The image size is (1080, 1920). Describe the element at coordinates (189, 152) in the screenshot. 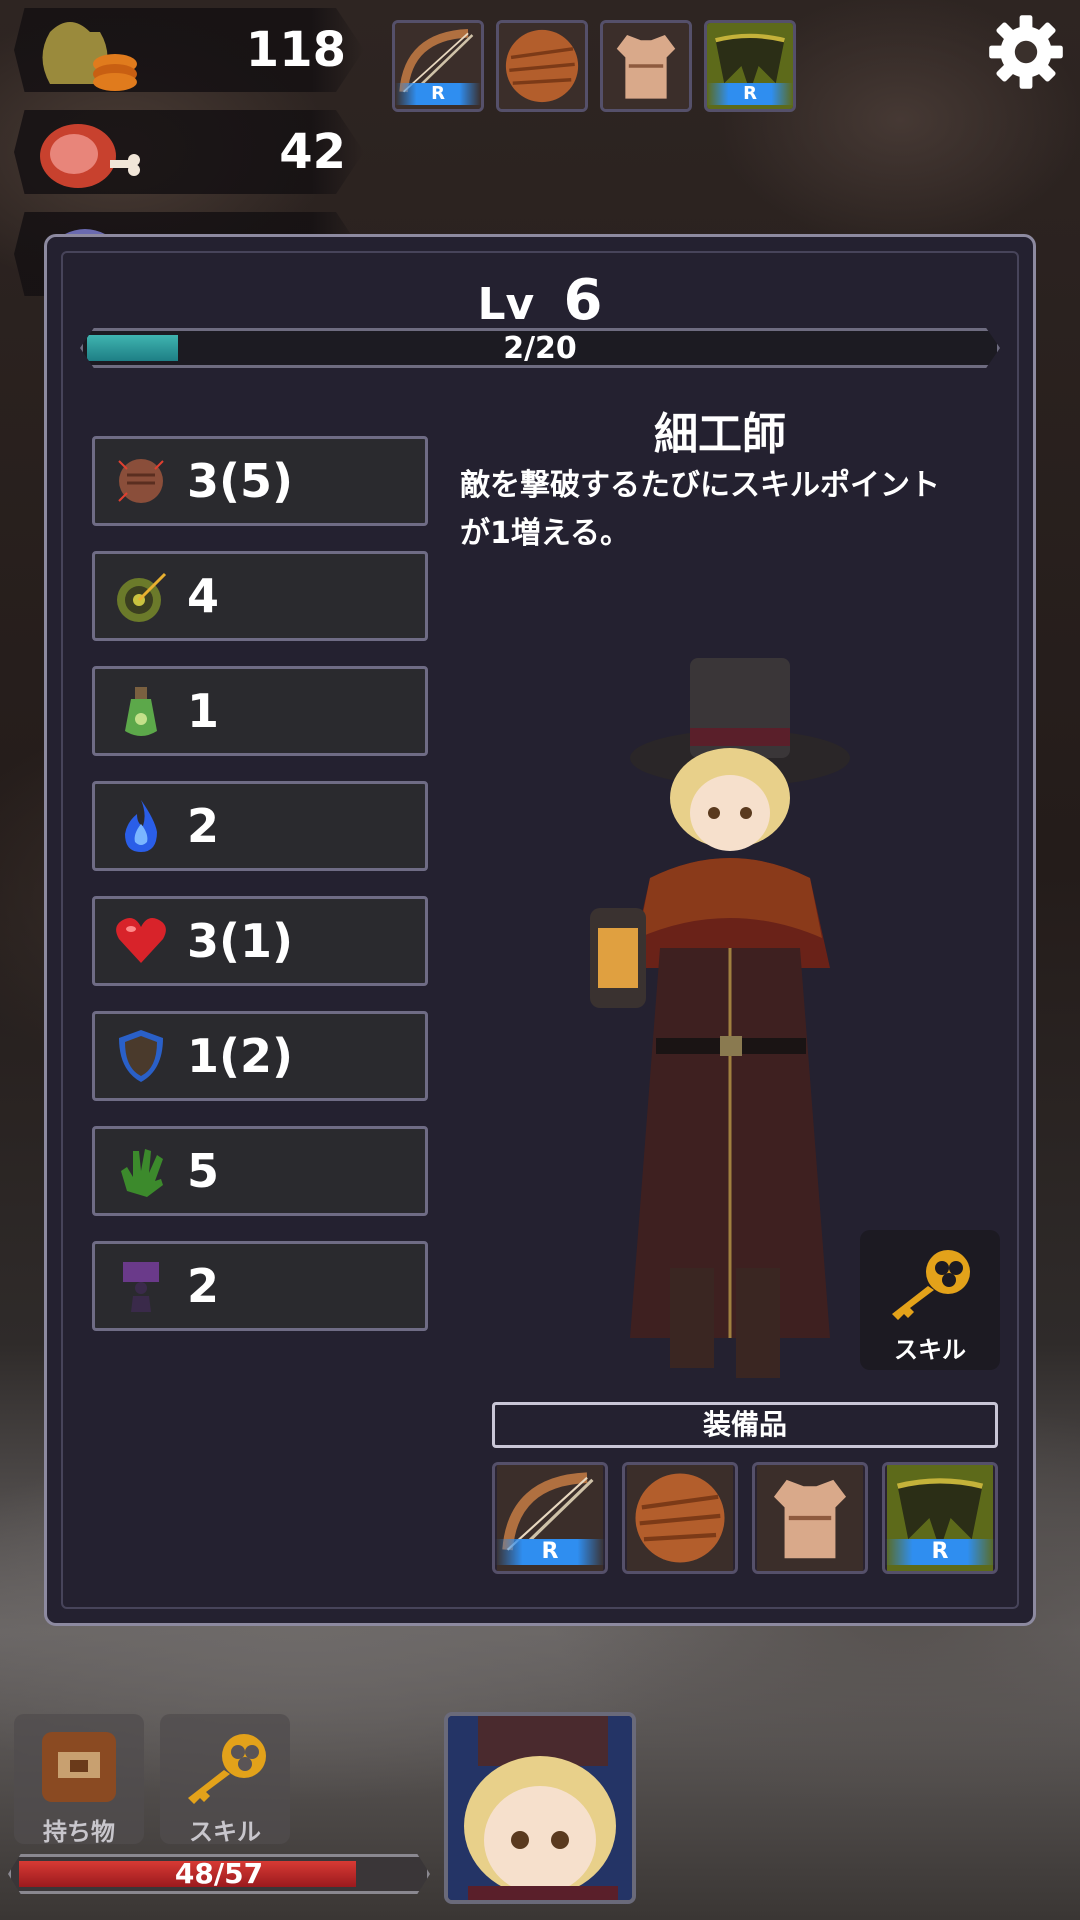

I see `meat-counter: 42` at that location.